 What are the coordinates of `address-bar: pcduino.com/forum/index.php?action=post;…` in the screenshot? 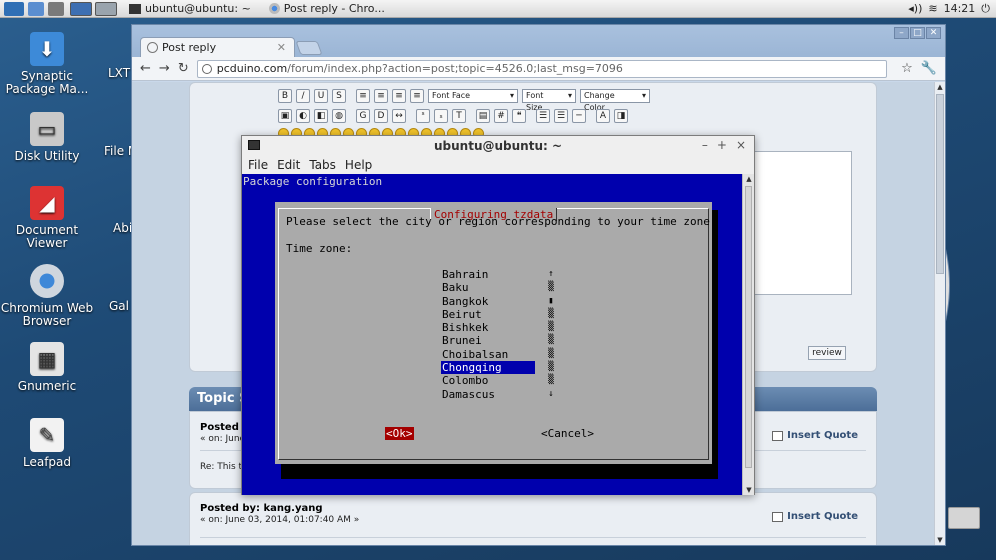 It's located at (542, 68).